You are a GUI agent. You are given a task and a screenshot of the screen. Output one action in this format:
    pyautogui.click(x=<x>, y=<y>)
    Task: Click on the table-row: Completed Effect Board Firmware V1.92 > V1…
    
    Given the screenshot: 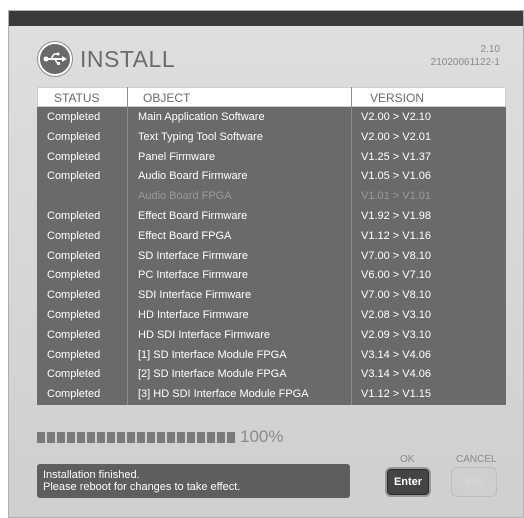 What is the action you would take?
    pyautogui.click(x=271, y=216)
    